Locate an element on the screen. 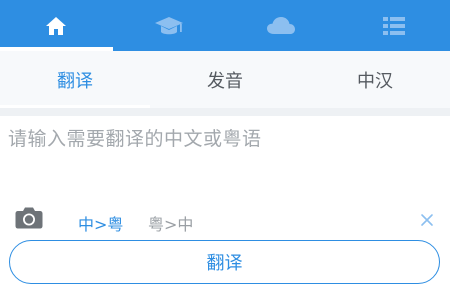 Image resolution: width=450 pixels, height=286 pixels. tab-translate-label: 翻译 is located at coordinates (75, 81).